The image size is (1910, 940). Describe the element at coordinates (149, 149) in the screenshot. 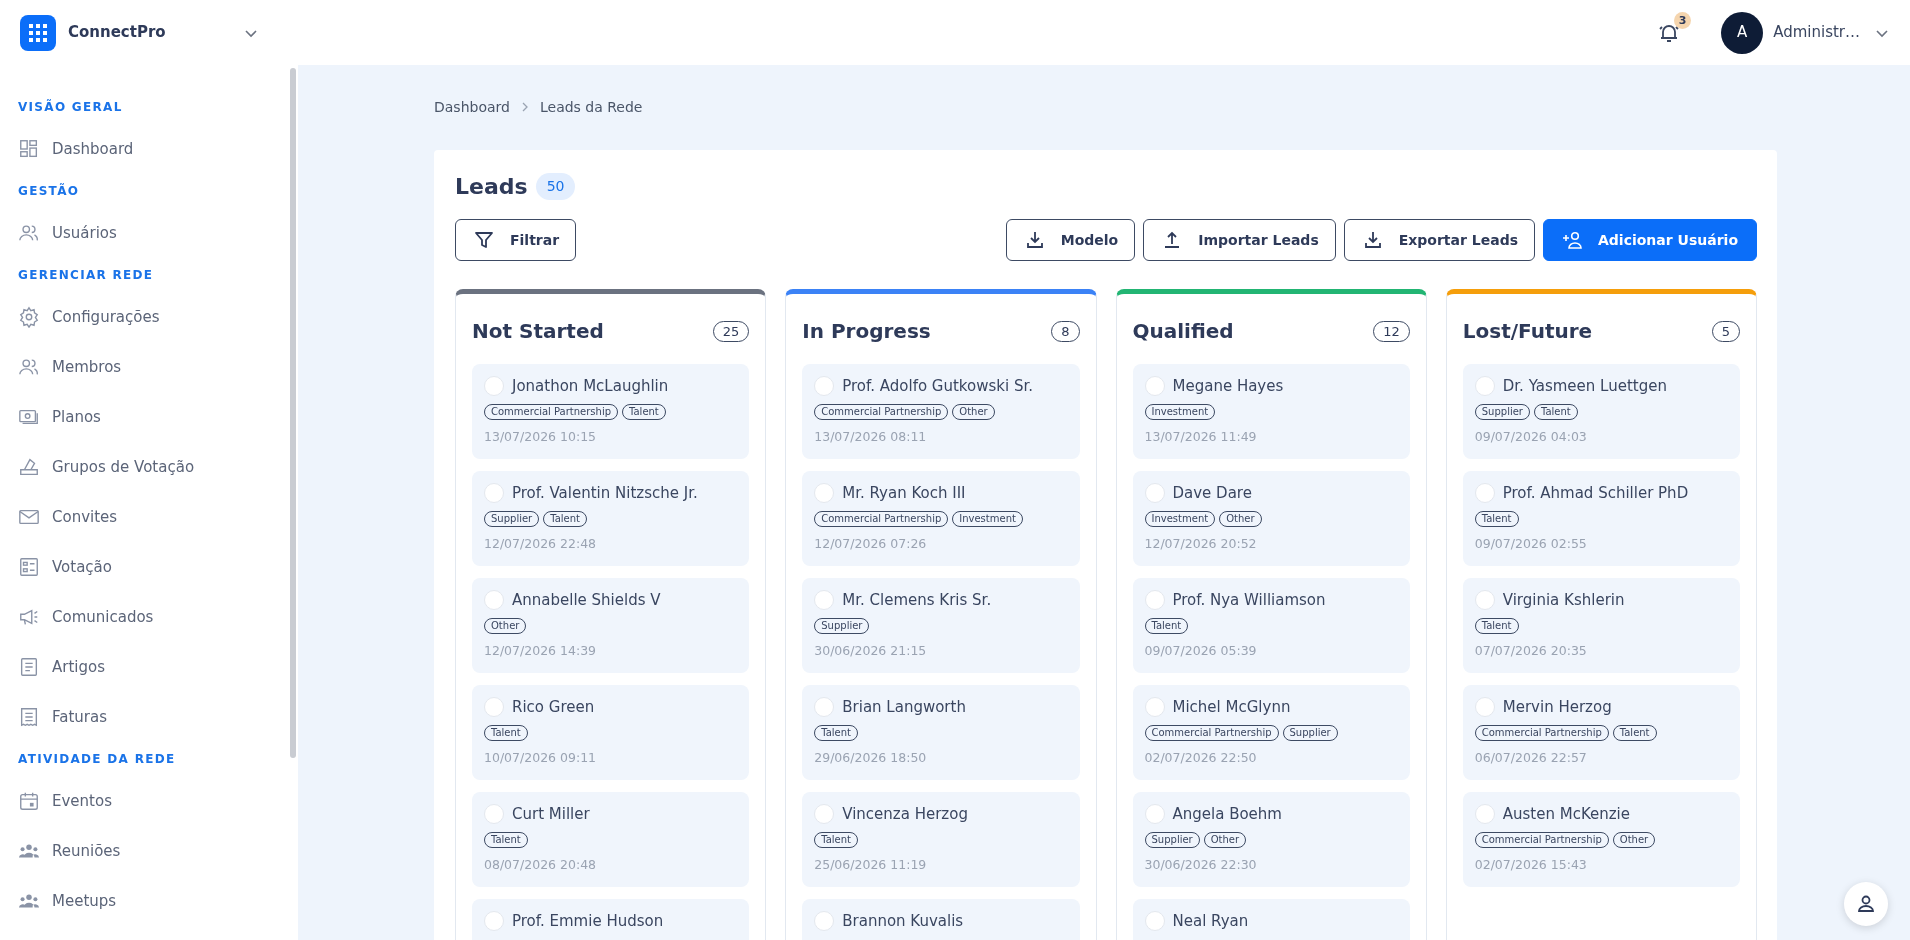

I see `sidebar-item: Dashboard` at that location.